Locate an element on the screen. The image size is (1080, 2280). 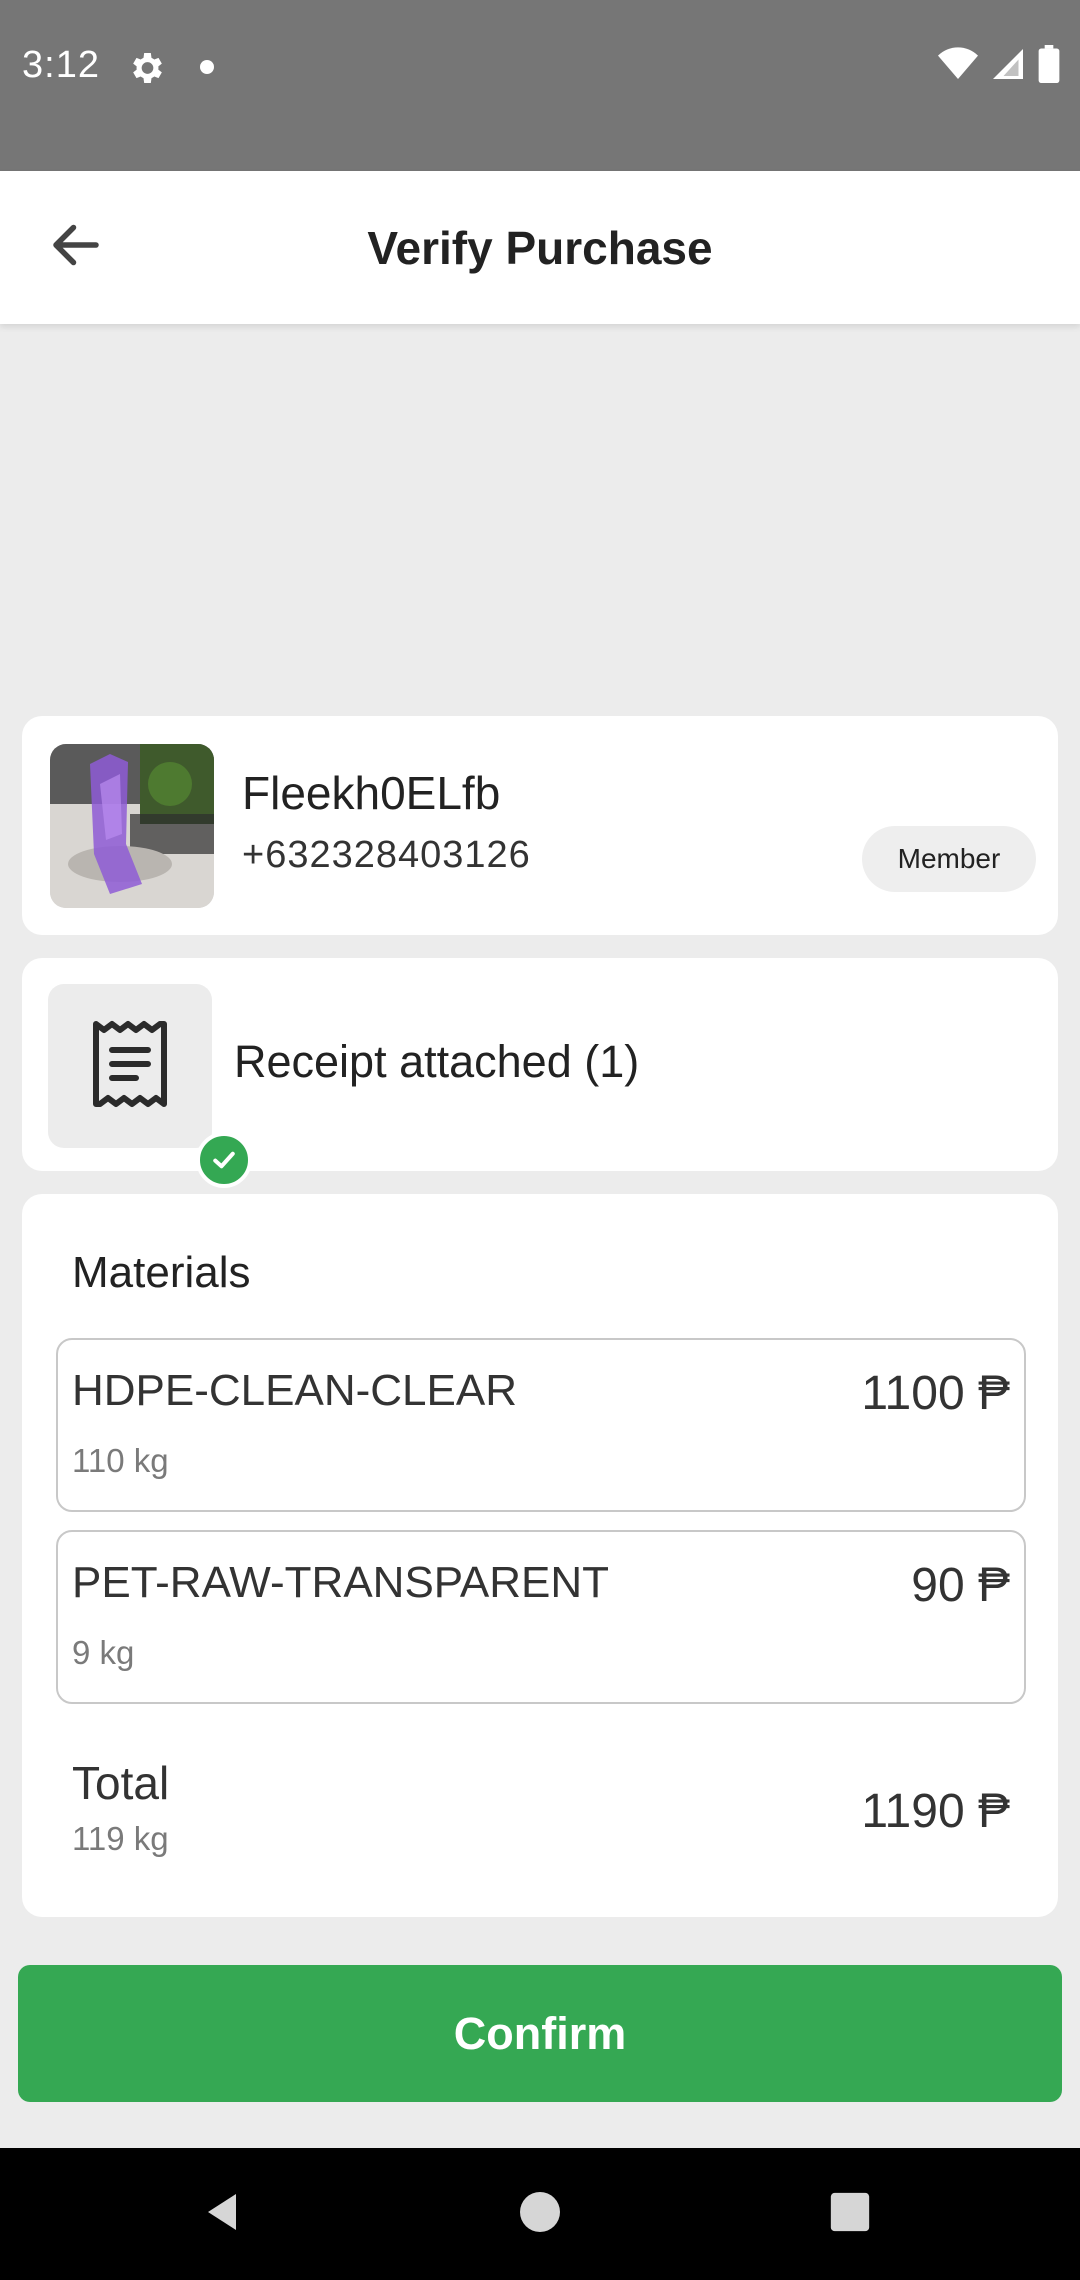
status-bar: 3:12 is located at coordinates (540, 85).